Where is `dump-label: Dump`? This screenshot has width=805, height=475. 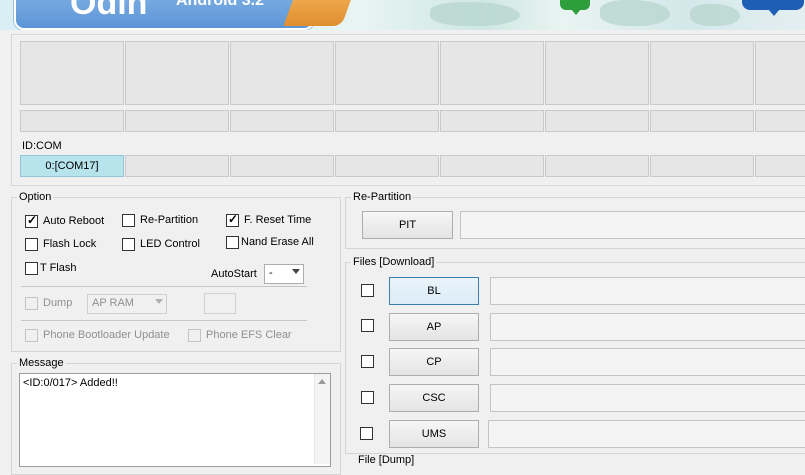 dump-label: Dump is located at coordinates (58, 303).